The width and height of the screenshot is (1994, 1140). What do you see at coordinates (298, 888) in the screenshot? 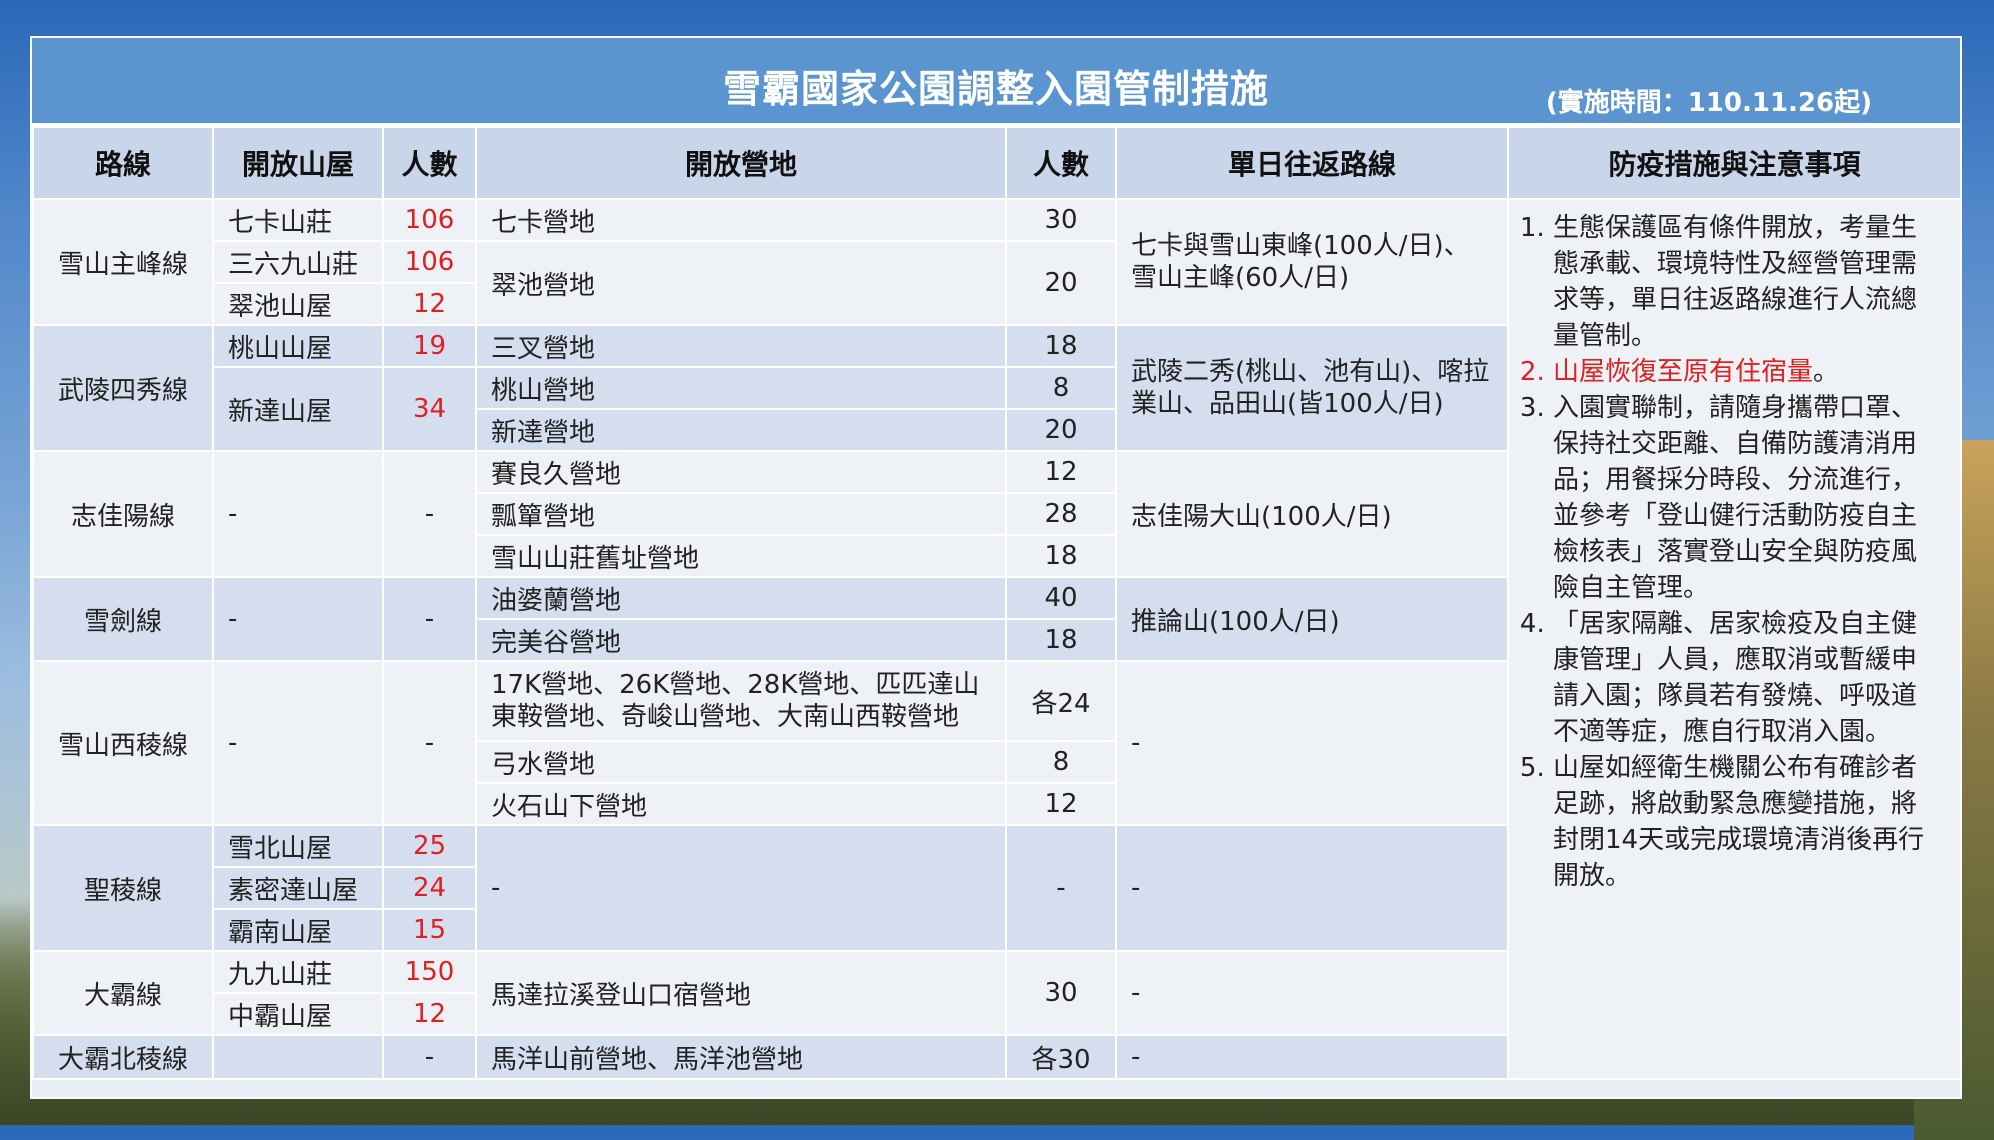
I see `hut-cell: 素密達山屋` at bounding box center [298, 888].